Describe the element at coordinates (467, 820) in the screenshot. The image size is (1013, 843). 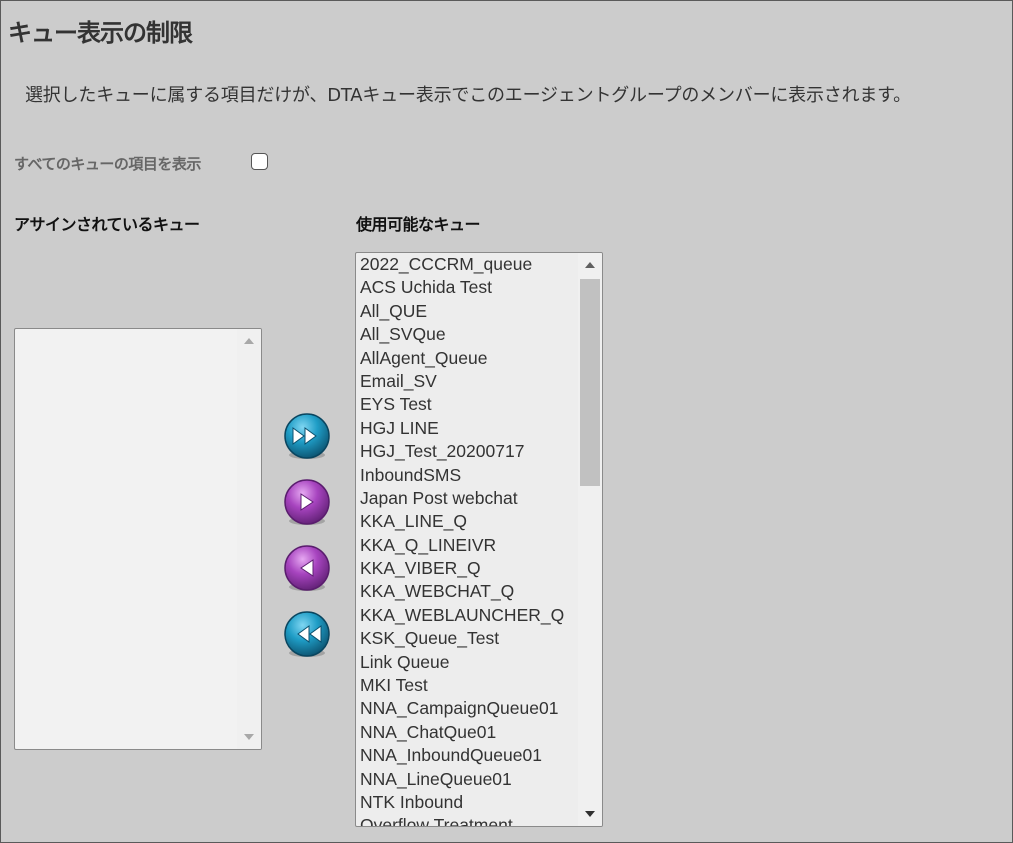
I see `available-queue-option: Overflow Treatment` at that location.